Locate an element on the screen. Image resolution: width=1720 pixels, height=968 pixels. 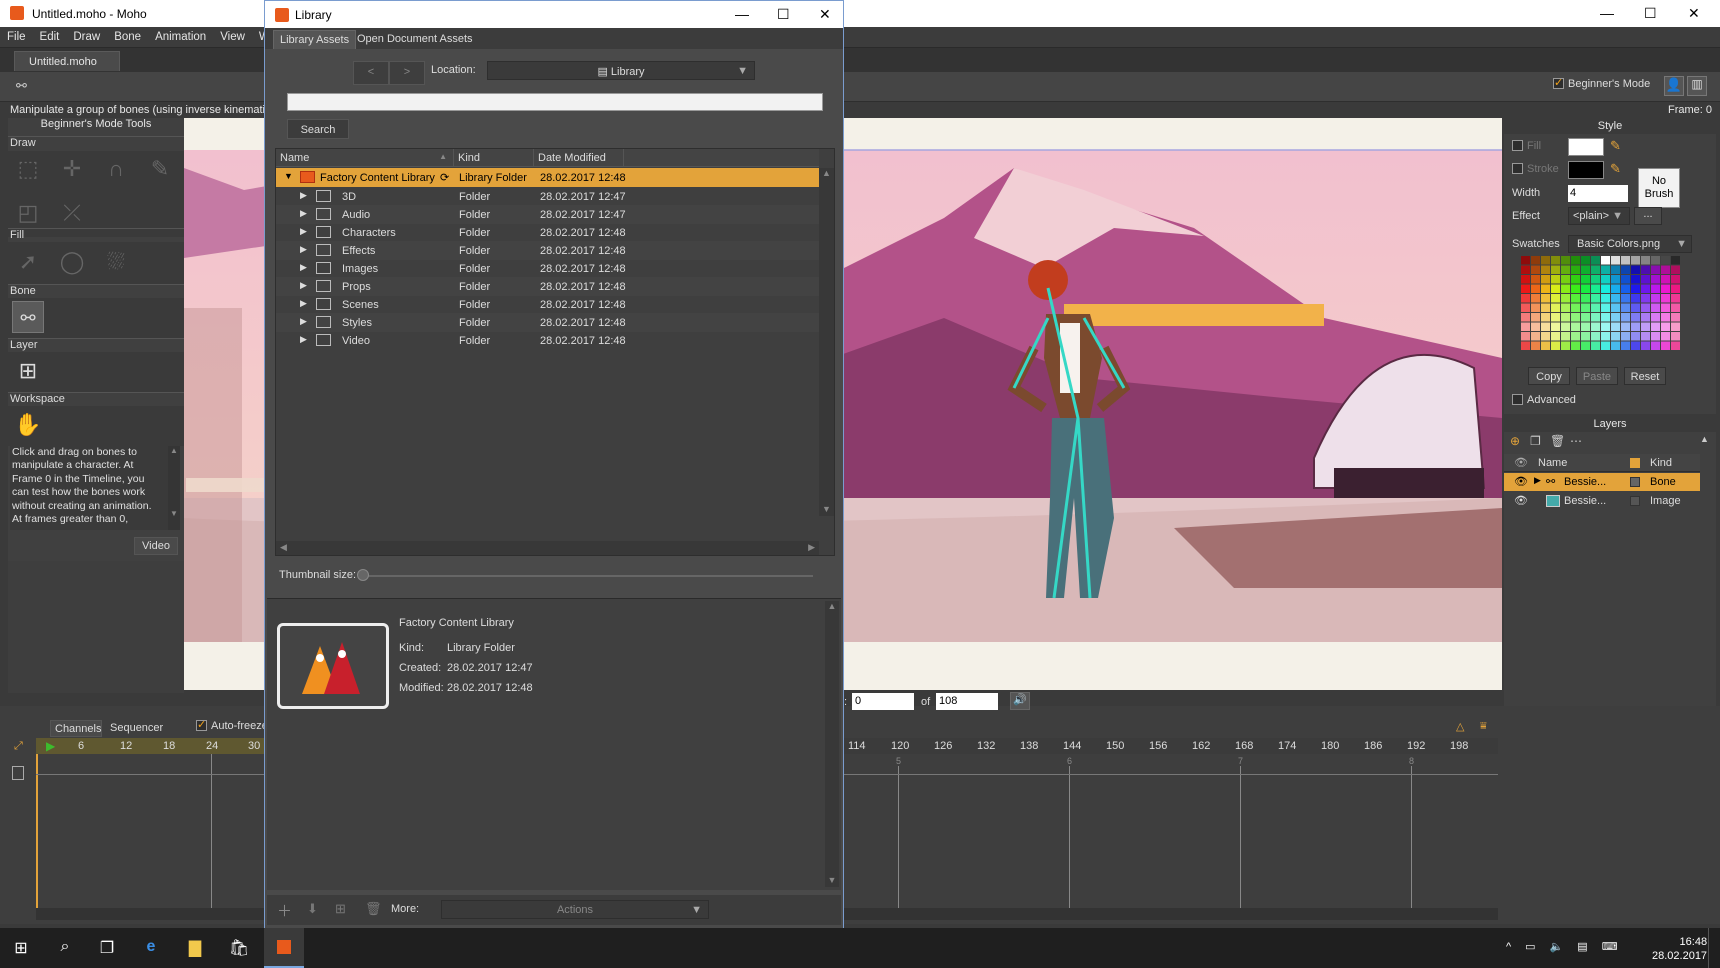
copy-style-button: Copy is located at coordinates (1549, 376).